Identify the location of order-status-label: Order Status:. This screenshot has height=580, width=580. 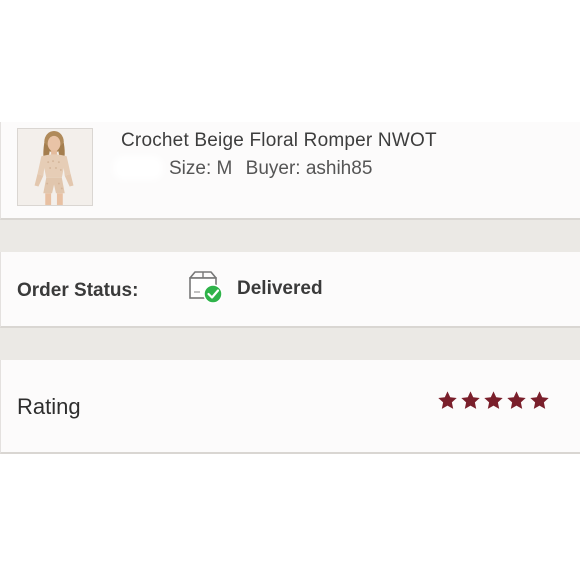
(78, 290).